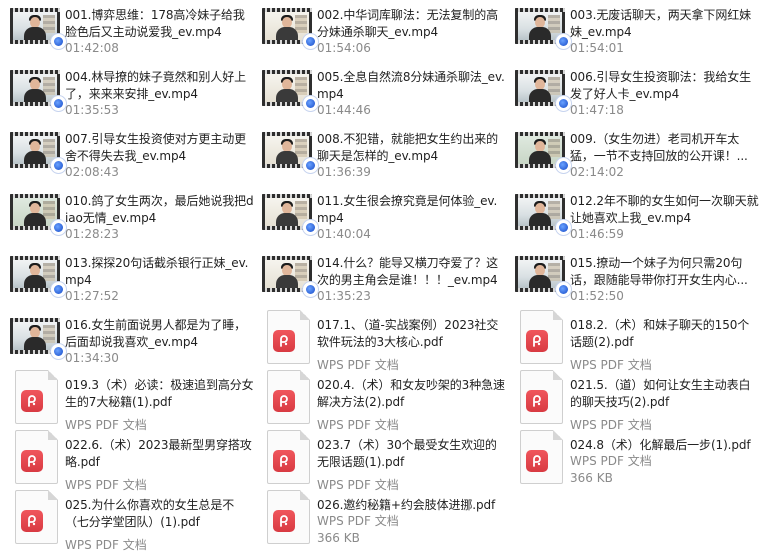 The height and width of the screenshot is (558, 782). Describe the element at coordinates (408, 271) in the screenshot. I see `file-name: 014.什么？能导又横刀夺爱了？这次的男主角会是谁！！！_ev.mp4` at that location.